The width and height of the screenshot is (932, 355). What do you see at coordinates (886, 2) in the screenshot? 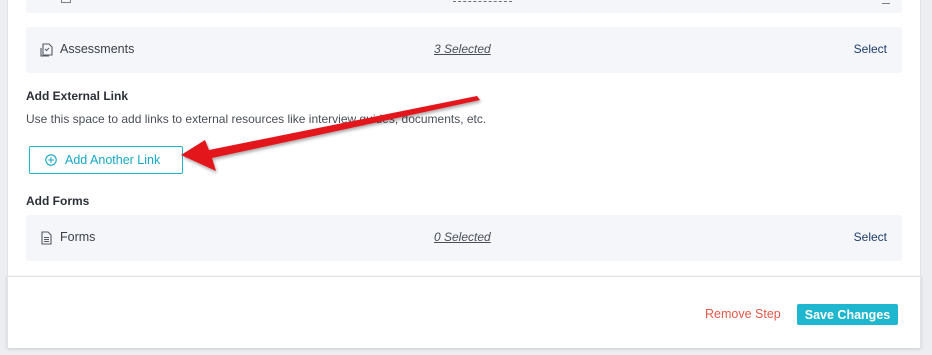
I see `chevron-icon` at bounding box center [886, 2].